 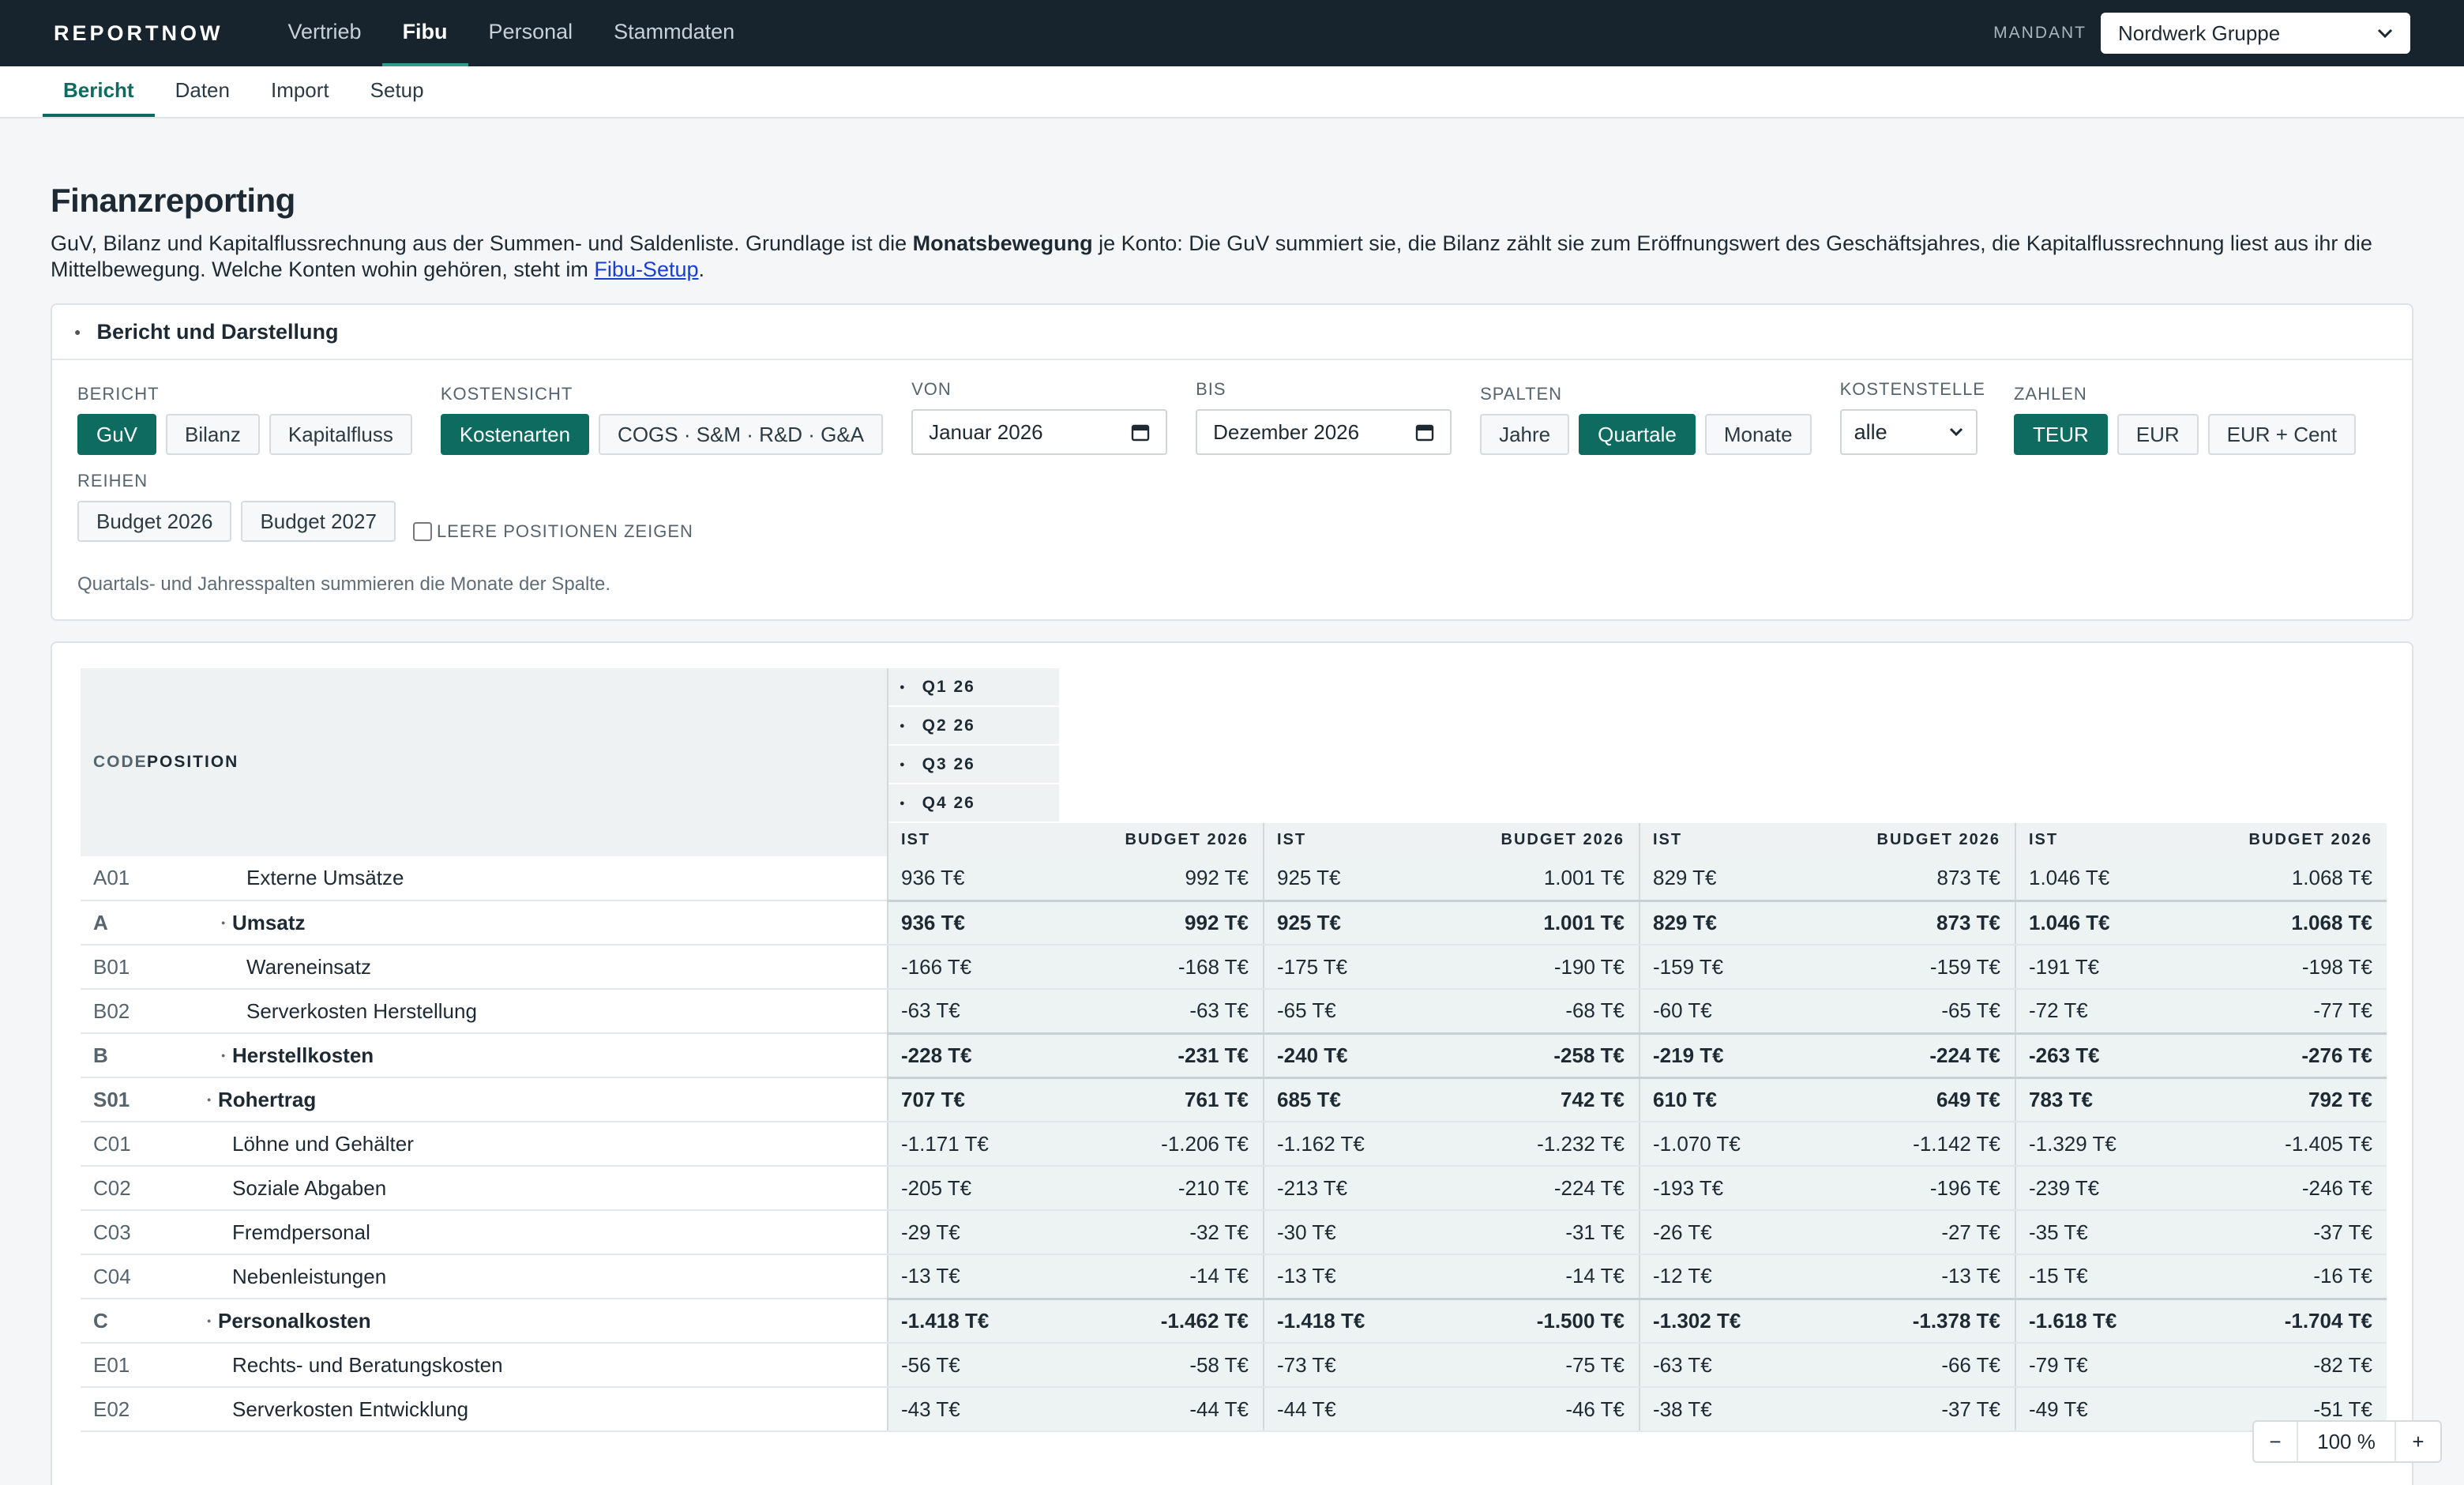 What do you see at coordinates (674, 33) in the screenshot?
I see `topnav-stammdaten: Stammdaten` at bounding box center [674, 33].